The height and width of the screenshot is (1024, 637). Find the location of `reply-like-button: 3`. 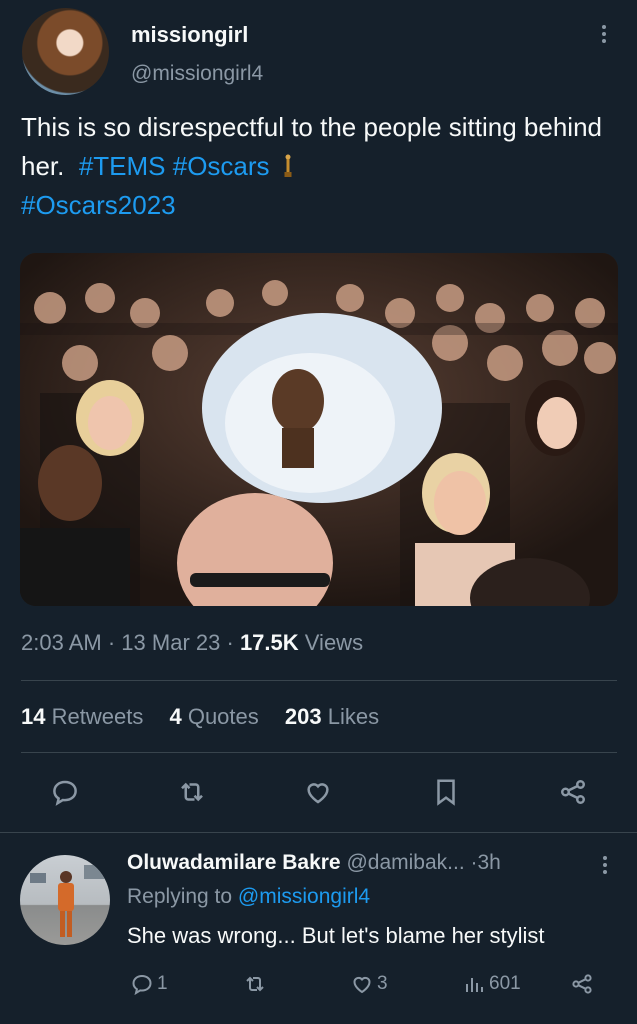

reply-like-button: 3 is located at coordinates (369, 984).